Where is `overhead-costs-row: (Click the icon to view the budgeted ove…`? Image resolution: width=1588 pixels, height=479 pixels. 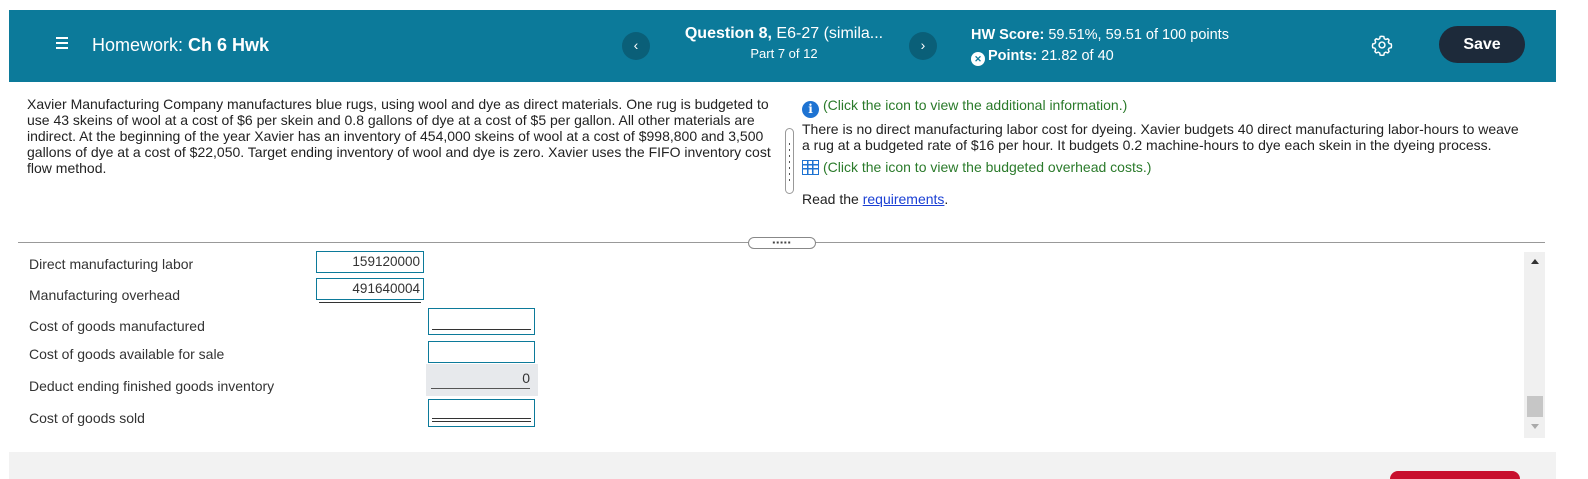
overhead-costs-row: (Click the icon to view the budgeted ove… is located at coordinates (1162, 167).